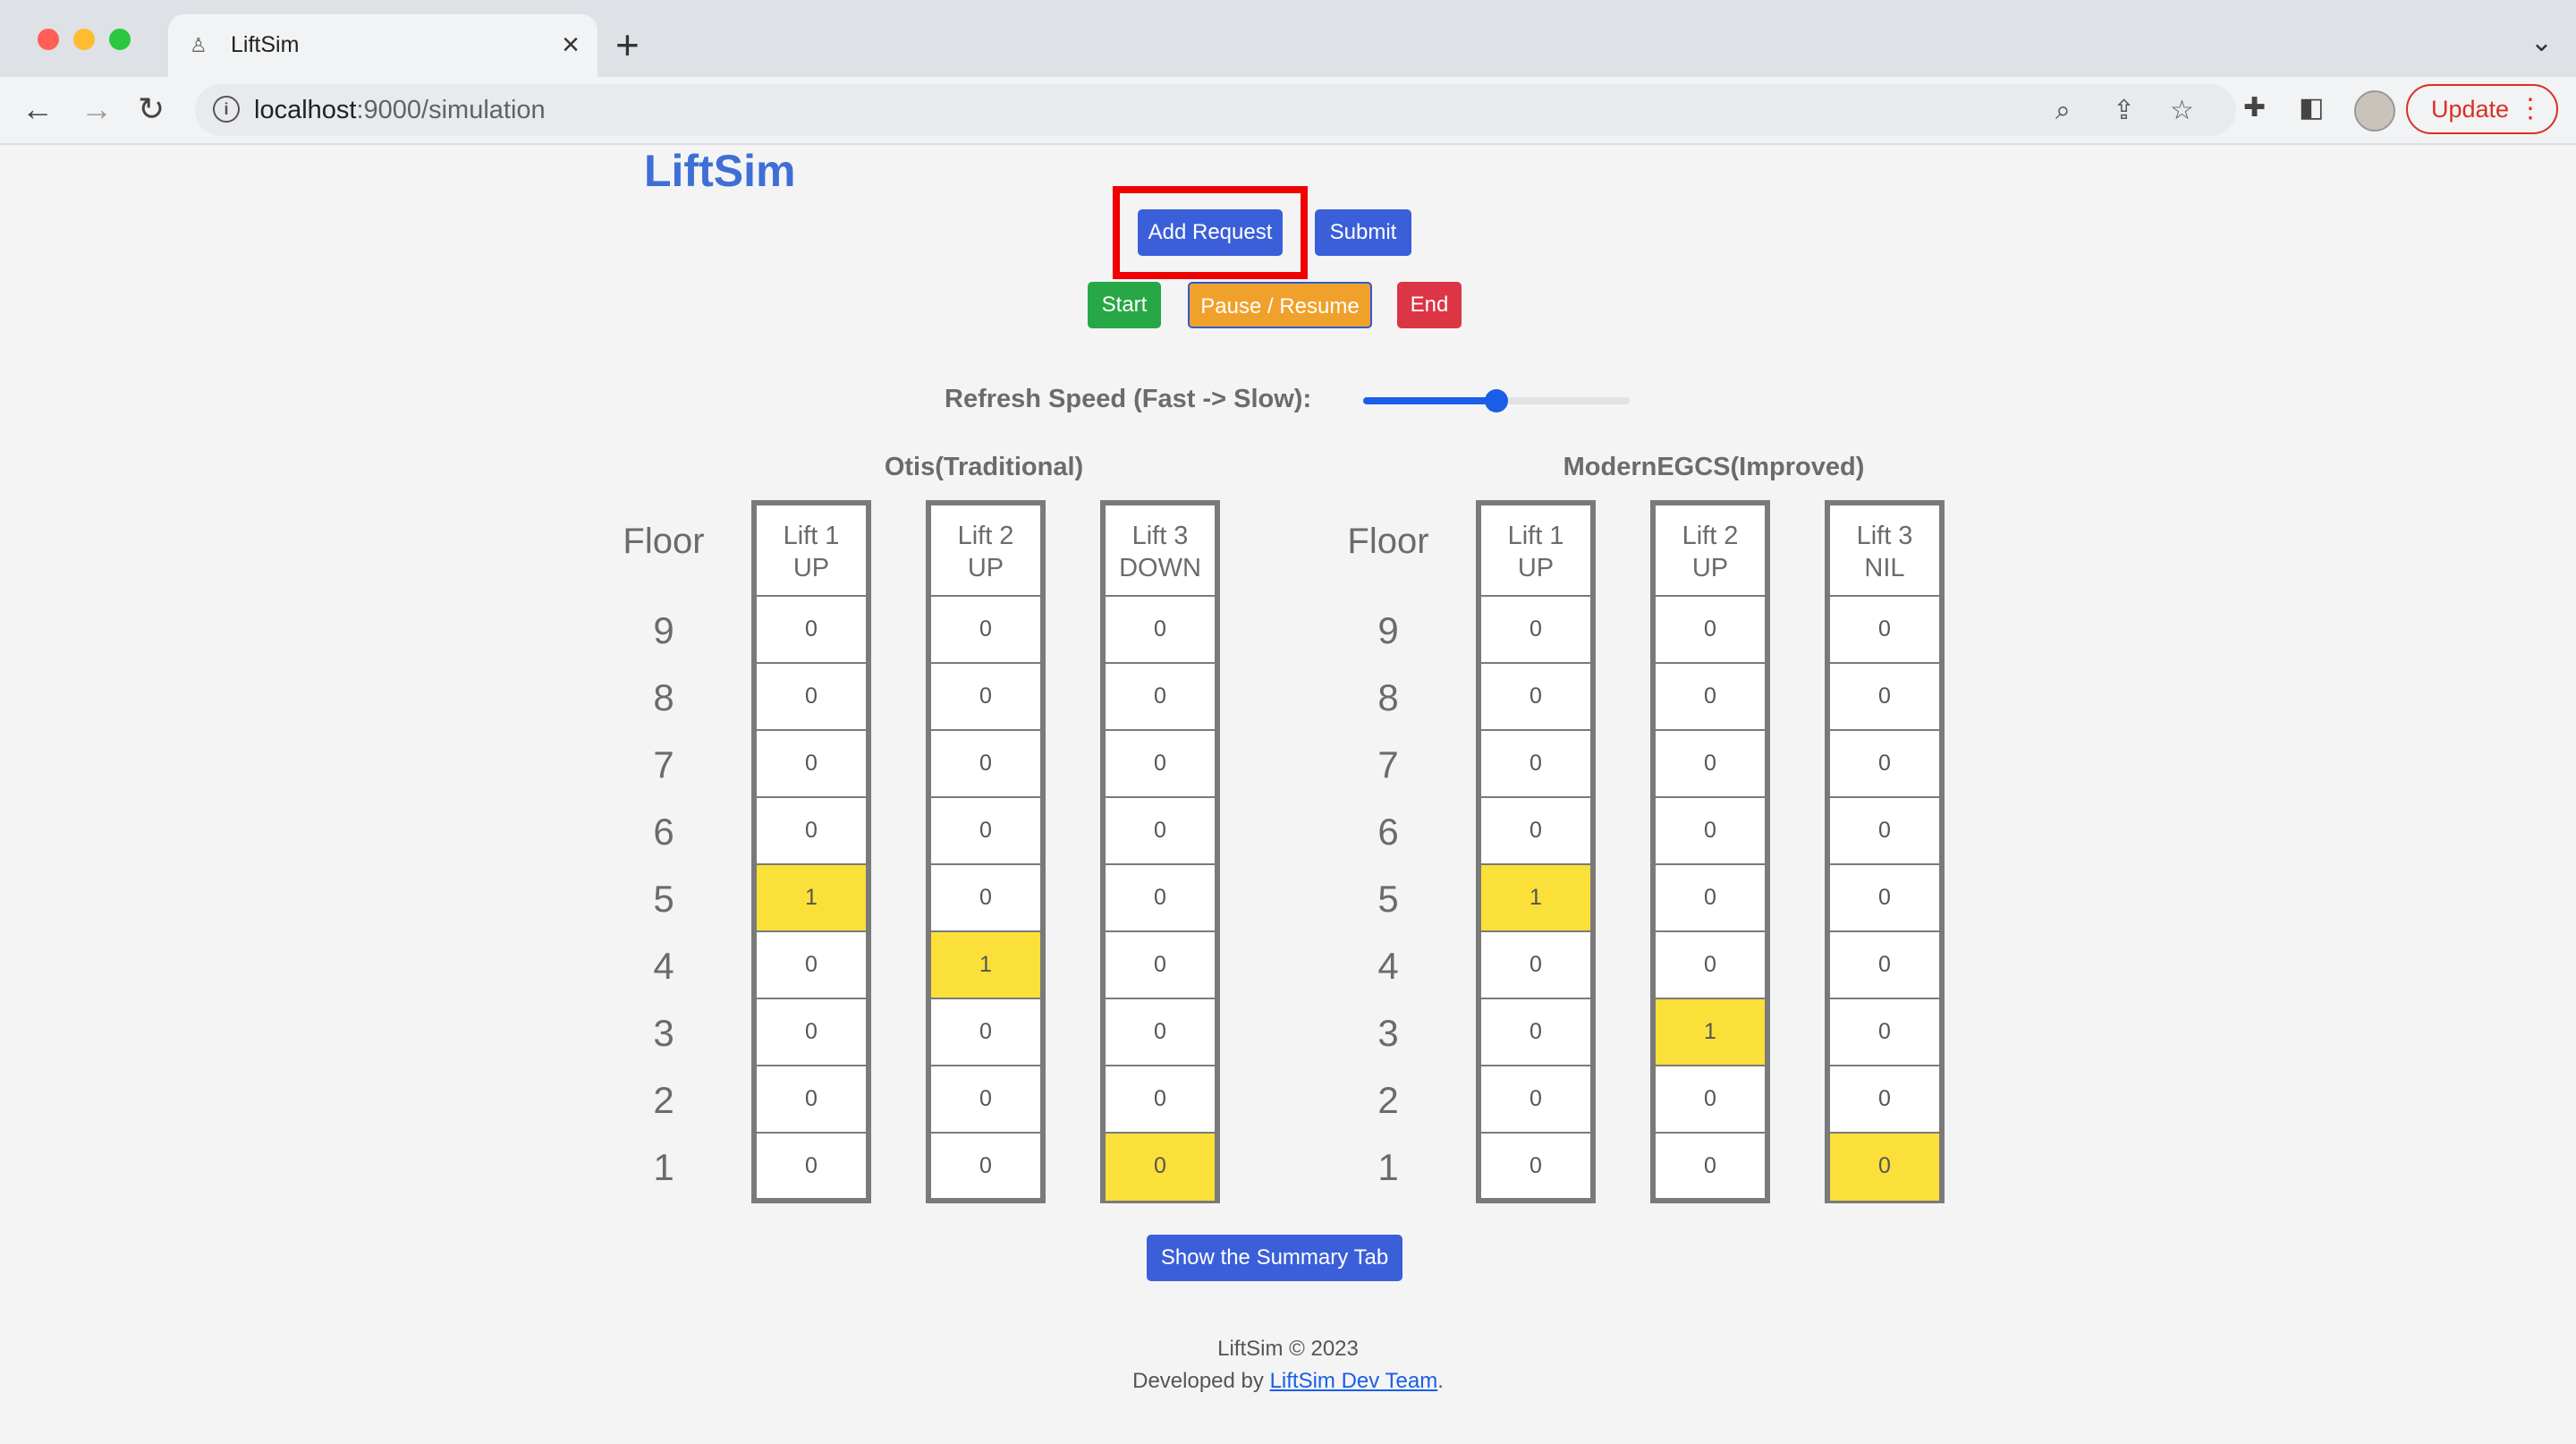  What do you see at coordinates (199, 45) in the screenshot?
I see `favicon-icon: ♙` at bounding box center [199, 45].